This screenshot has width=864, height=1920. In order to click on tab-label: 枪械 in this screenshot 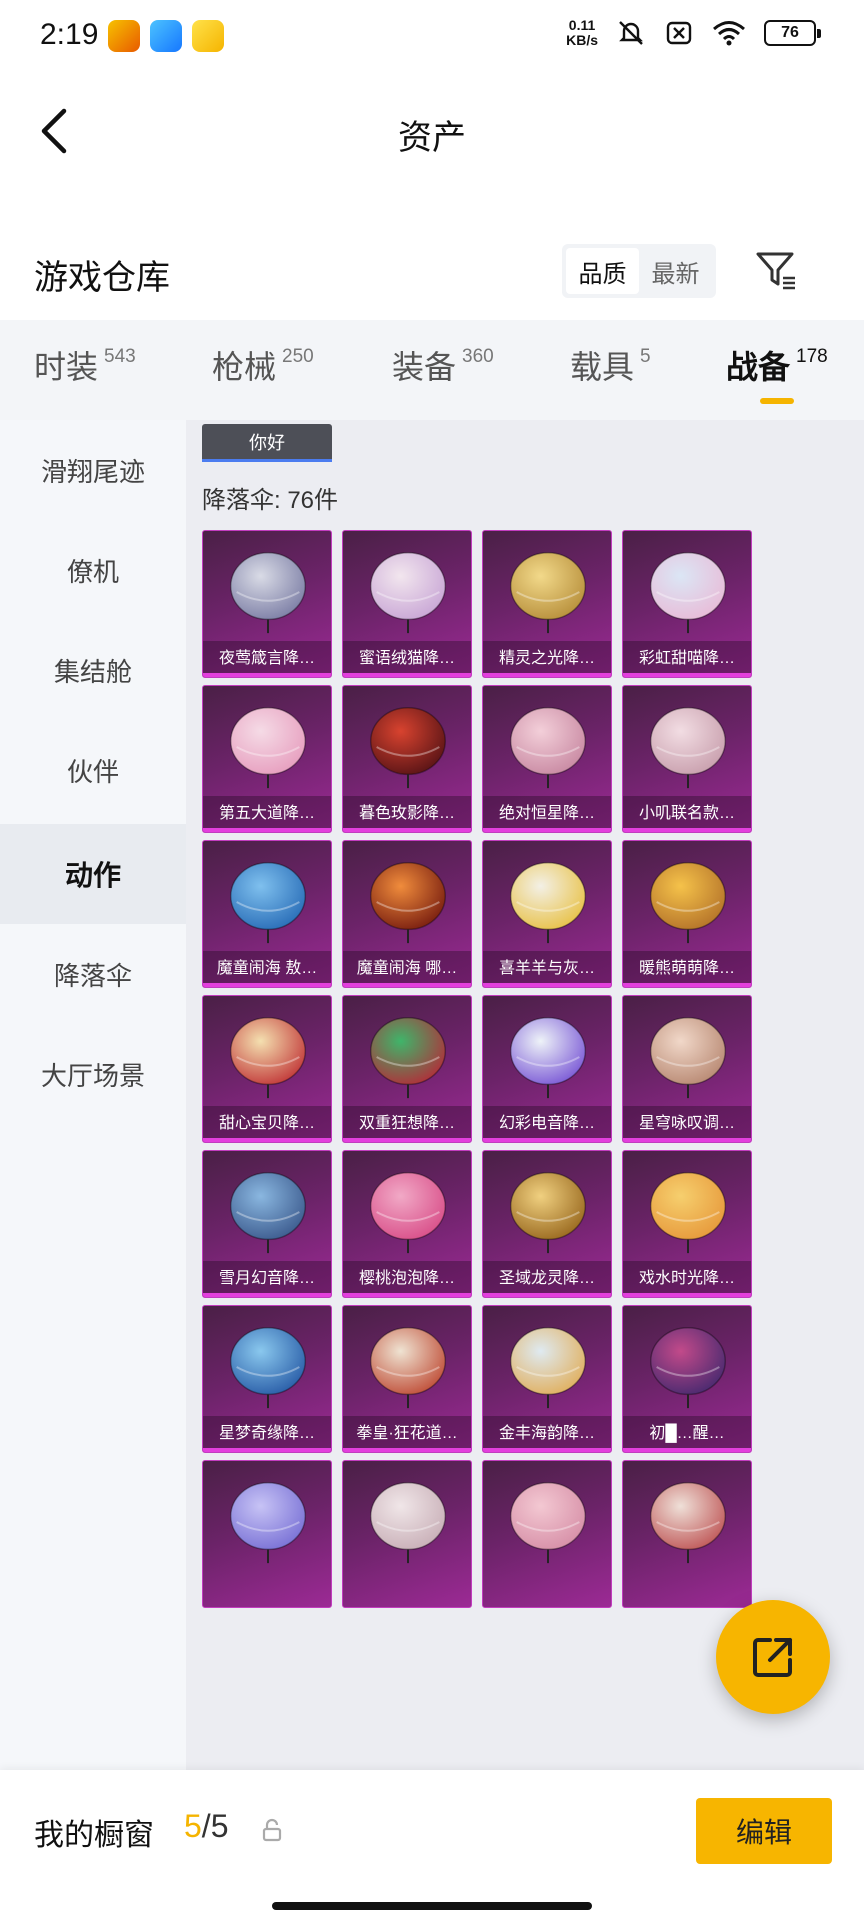, I will do `click(244, 367)`.